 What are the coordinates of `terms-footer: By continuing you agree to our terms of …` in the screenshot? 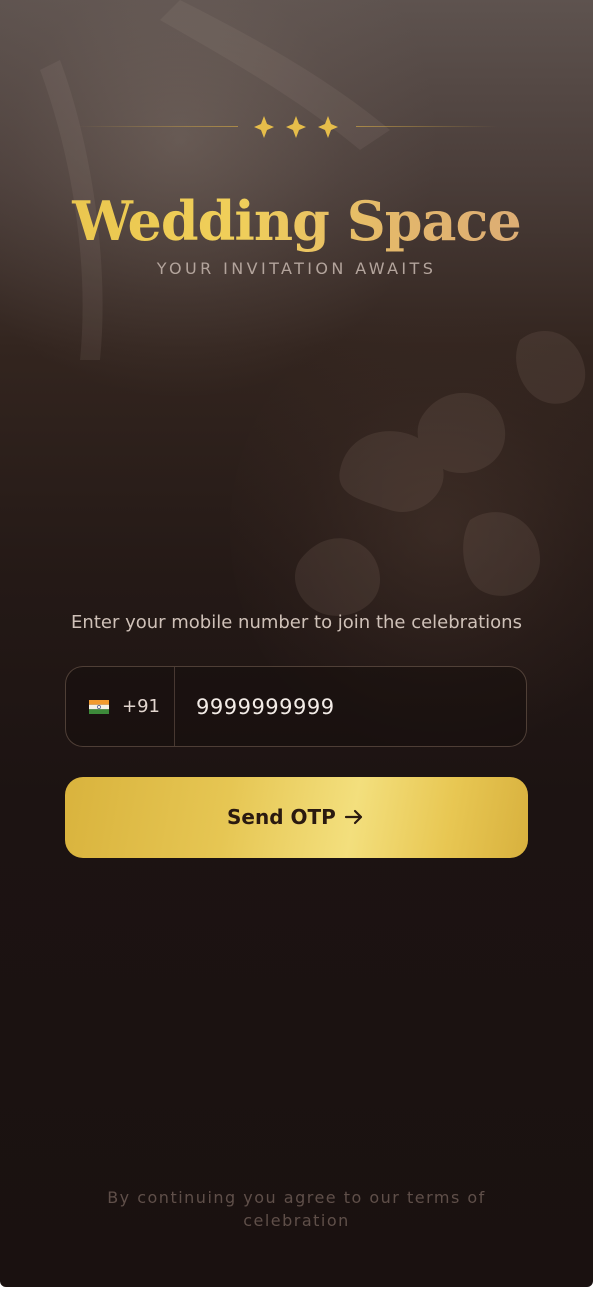 It's located at (296, 1209).